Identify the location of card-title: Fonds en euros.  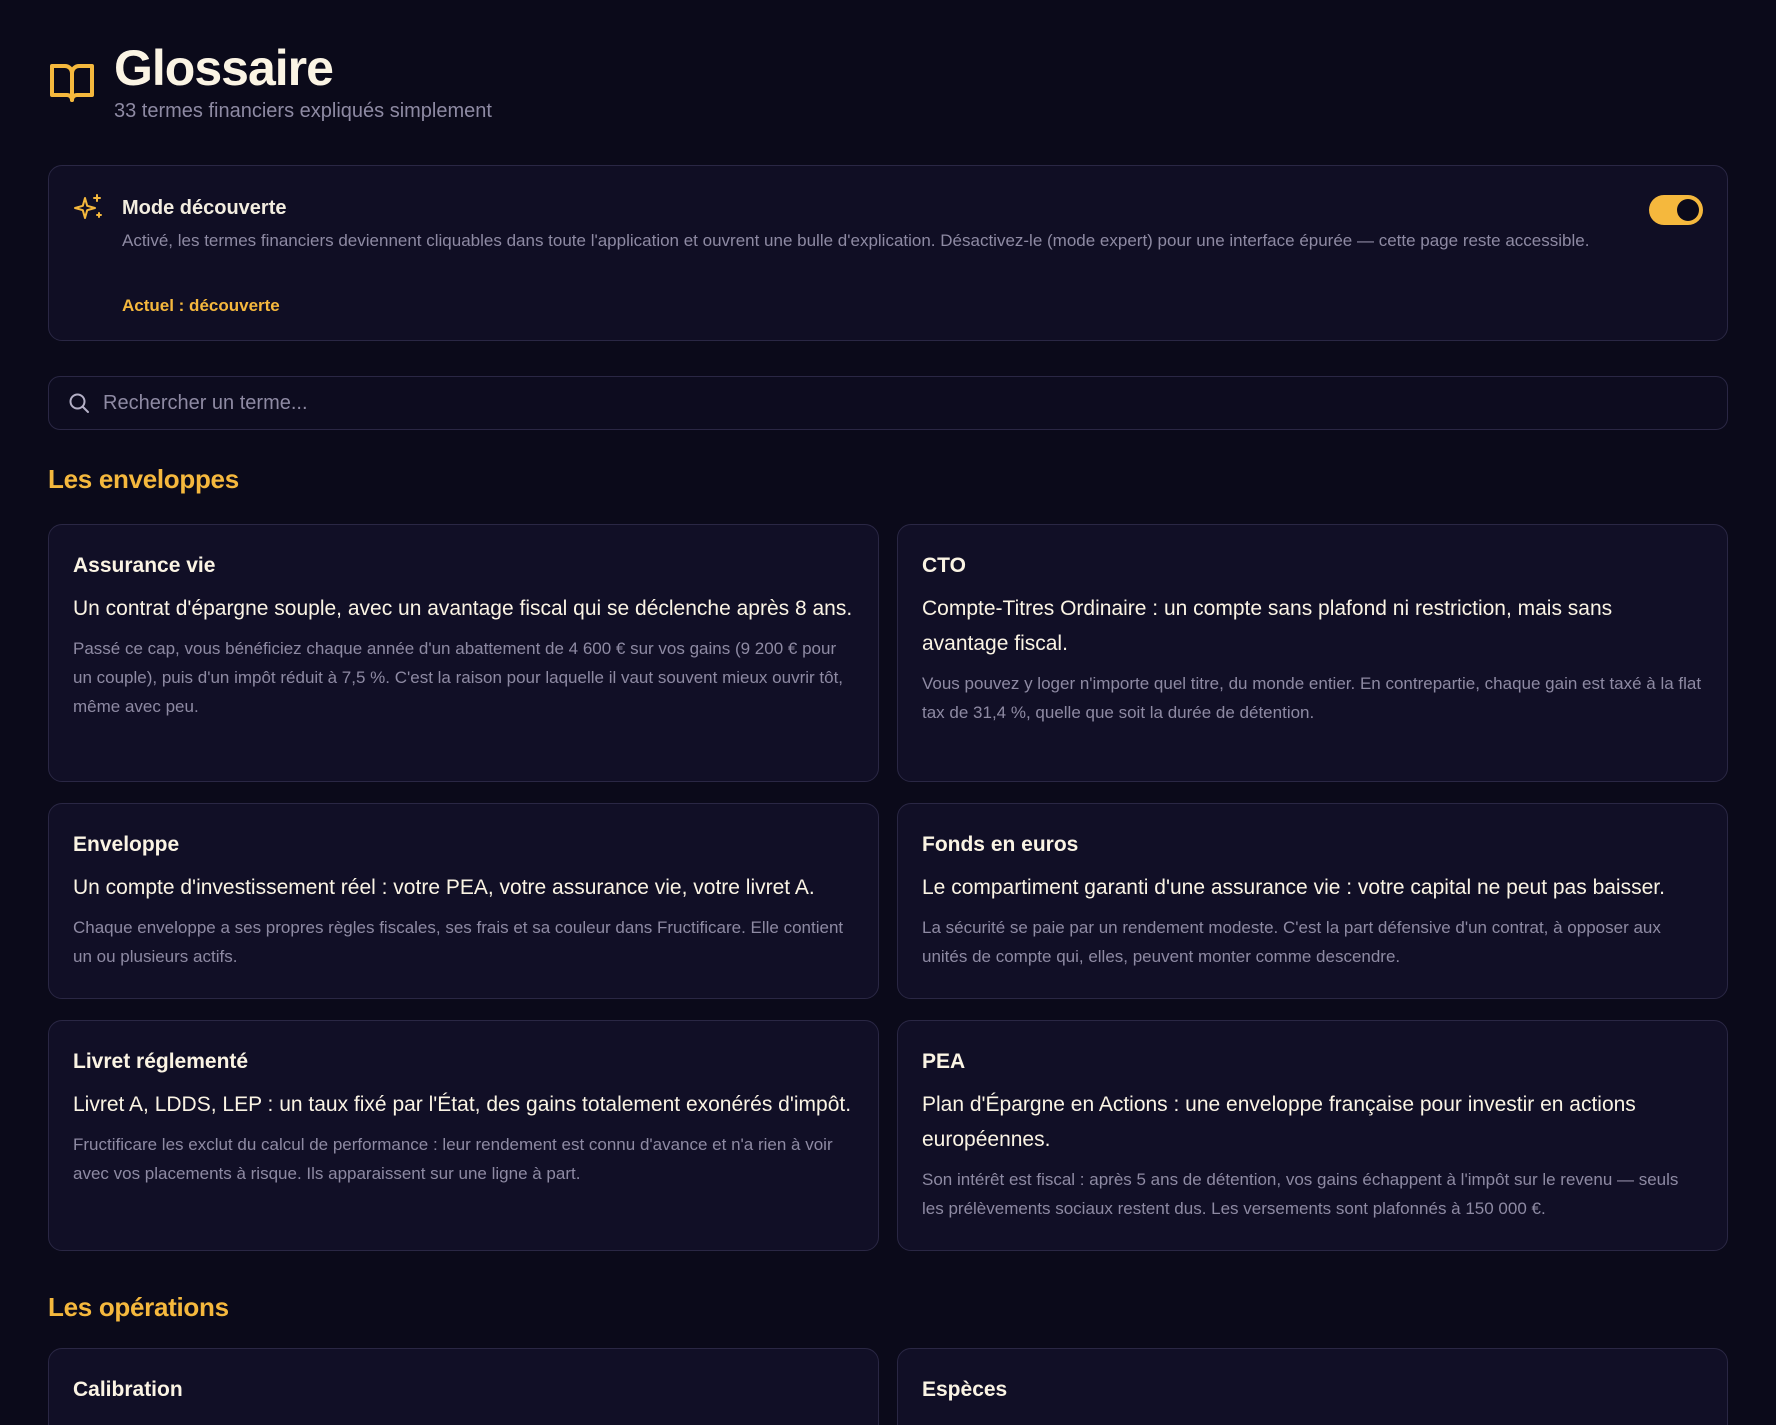
(1000, 844).